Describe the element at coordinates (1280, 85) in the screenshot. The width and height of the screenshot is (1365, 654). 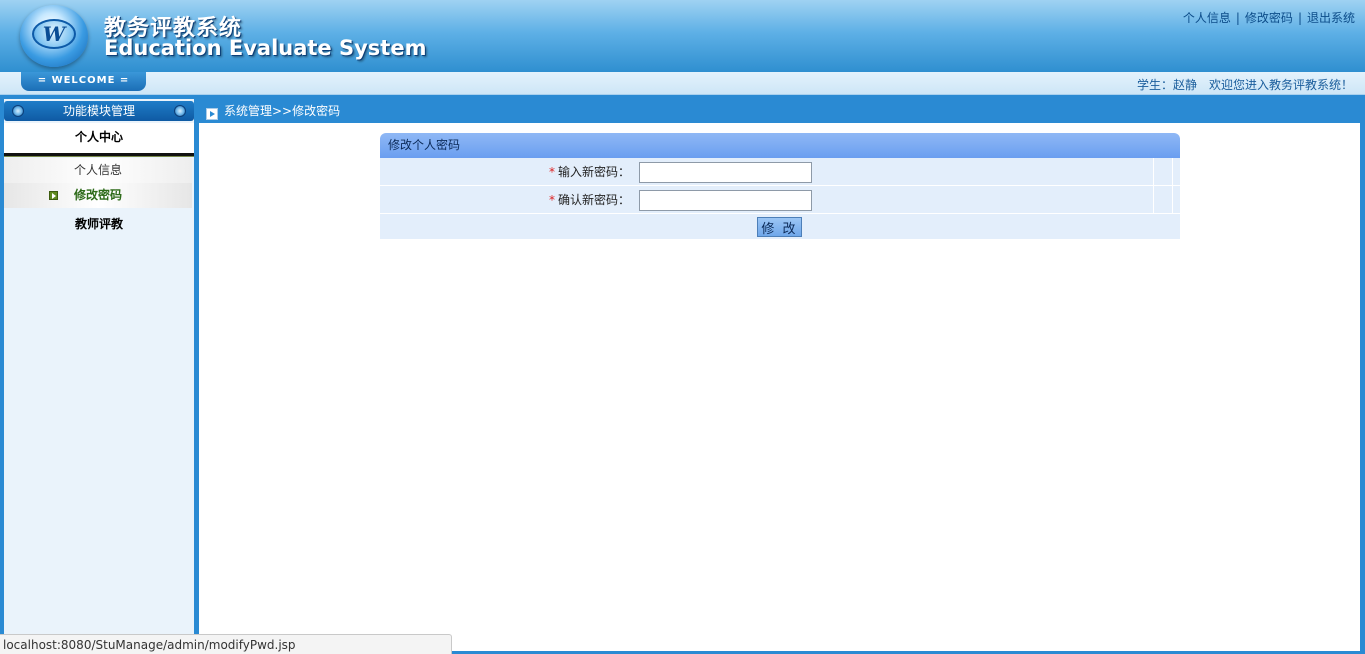
I see `welcome-message: 欢迎您进入教务评教系统！` at that location.